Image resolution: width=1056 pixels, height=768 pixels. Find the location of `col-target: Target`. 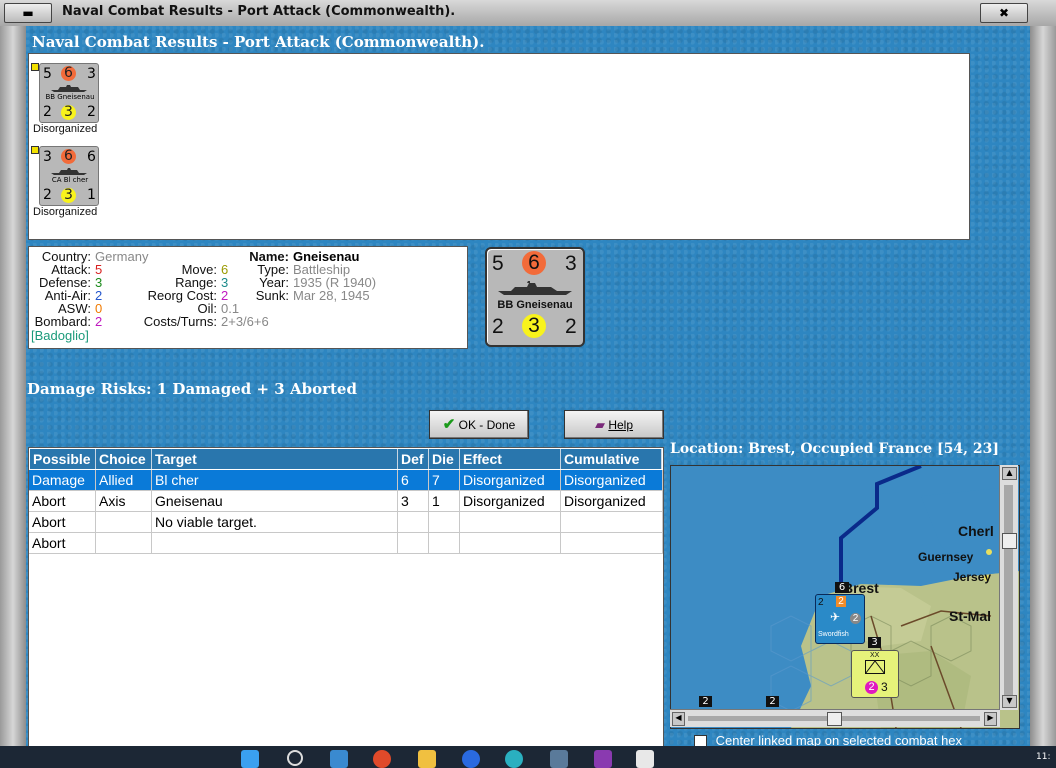

col-target: Target is located at coordinates (275, 459).